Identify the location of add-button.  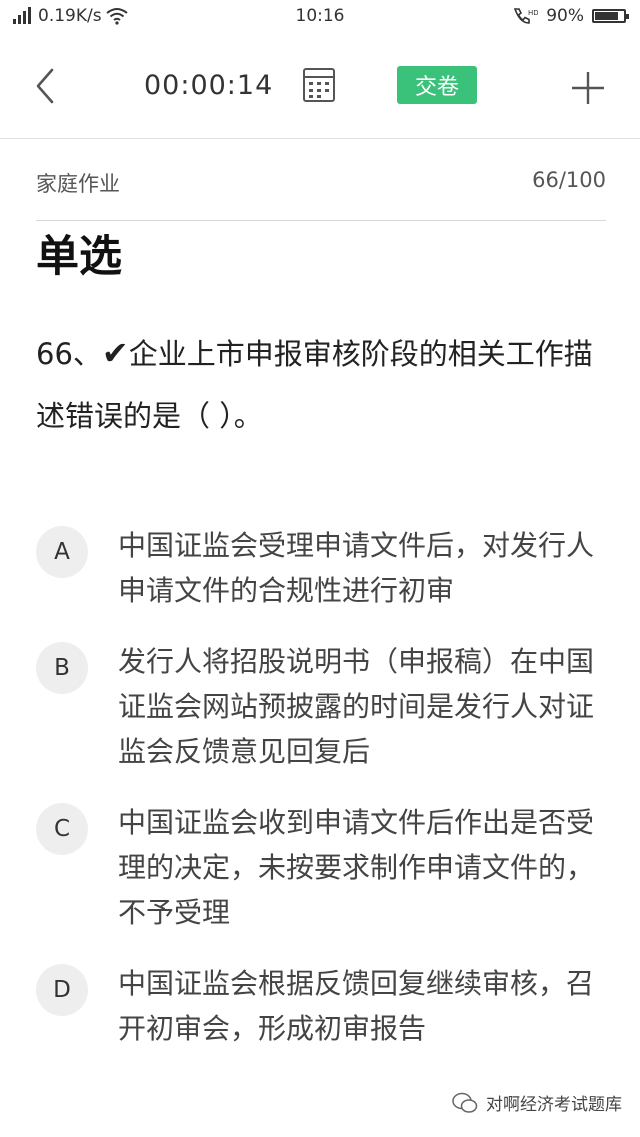
(588, 88).